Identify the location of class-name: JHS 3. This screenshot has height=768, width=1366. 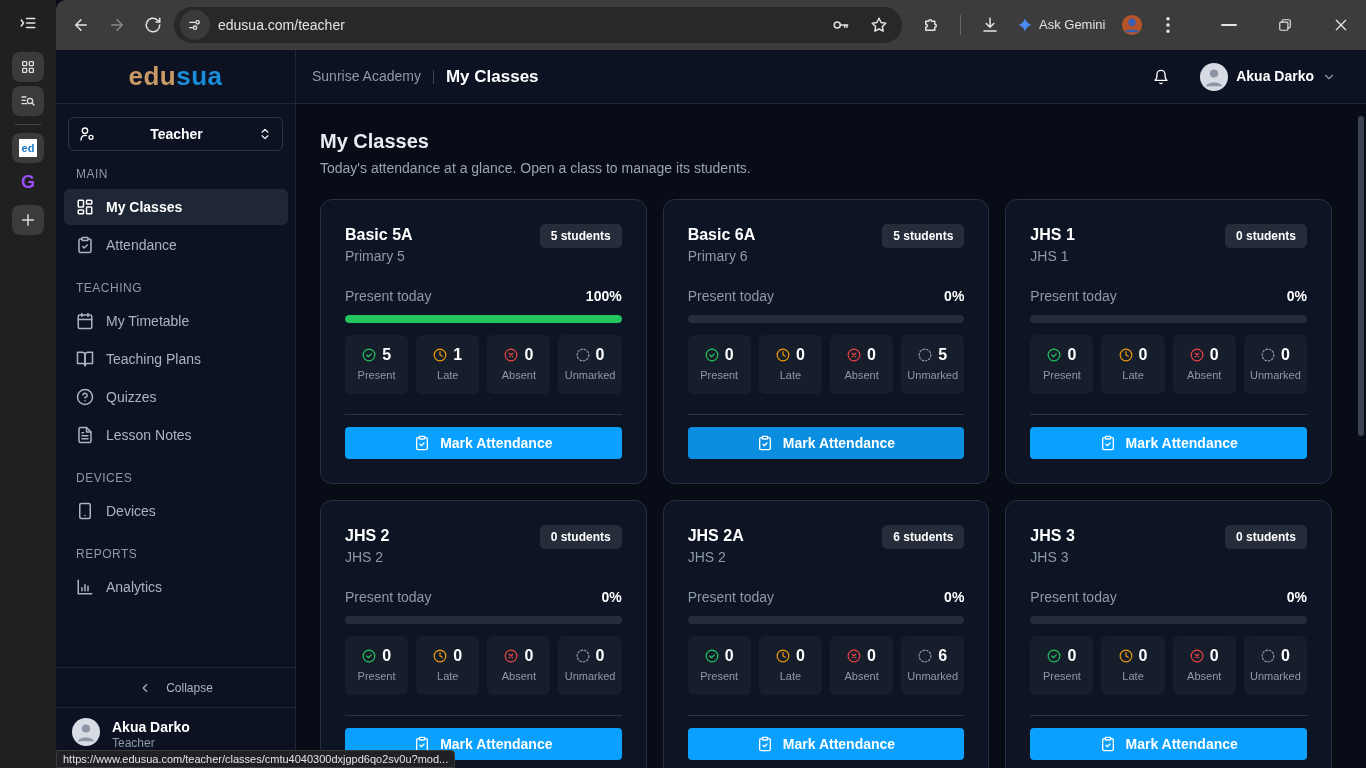
(1052, 536).